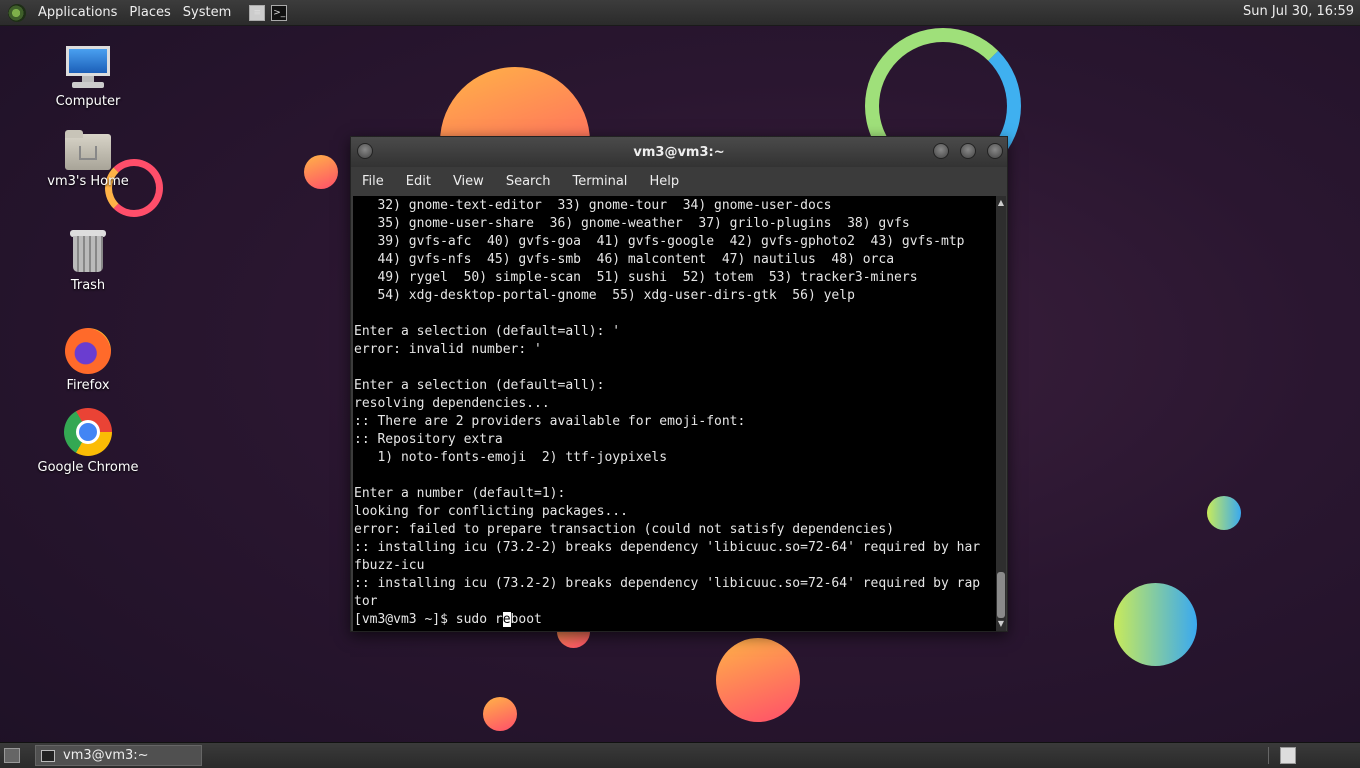  I want to click on minimize-button, so click(941, 151).